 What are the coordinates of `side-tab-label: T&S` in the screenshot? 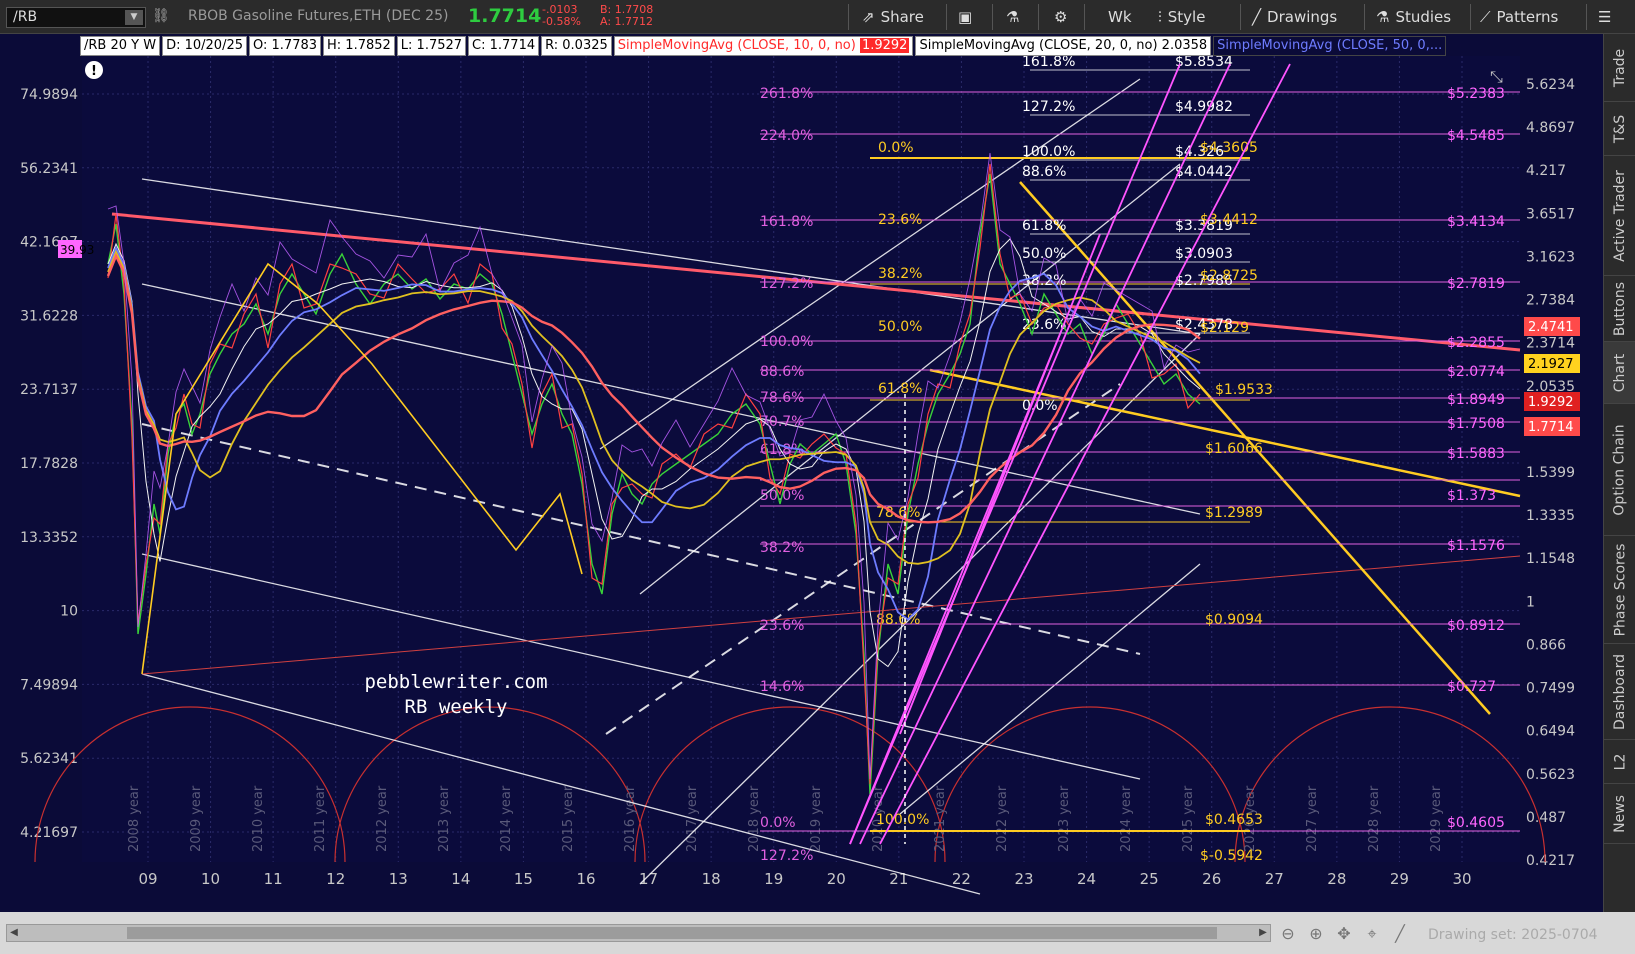 It's located at (1619, 128).